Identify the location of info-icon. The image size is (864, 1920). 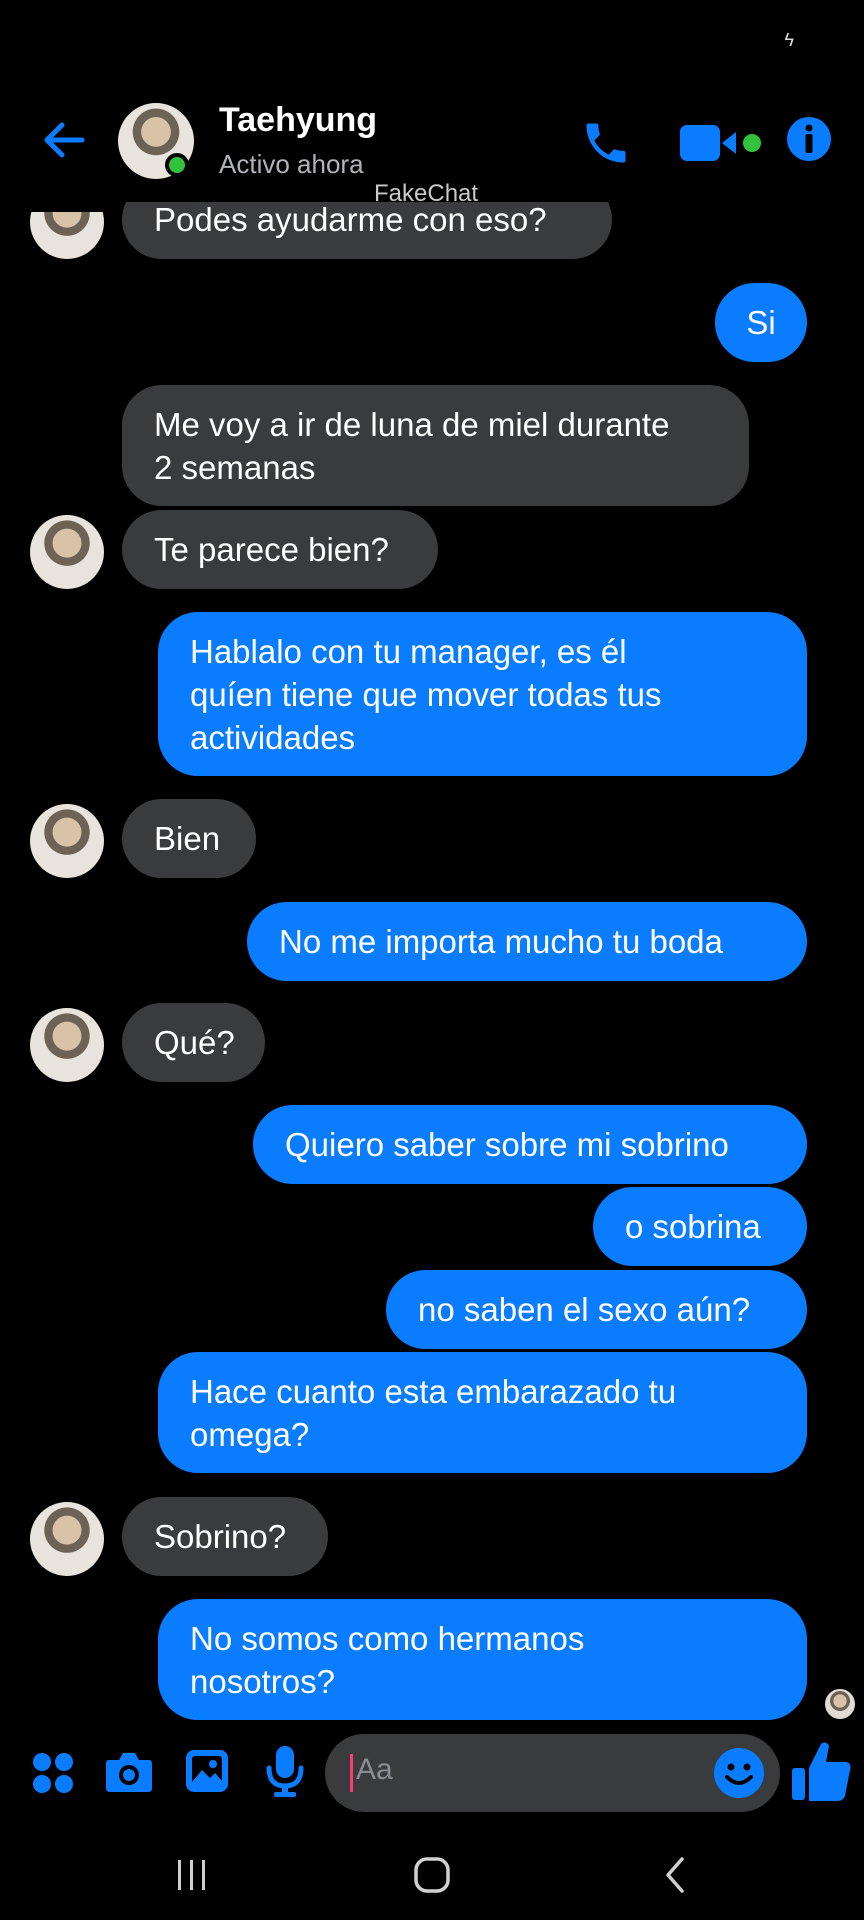
(809, 139).